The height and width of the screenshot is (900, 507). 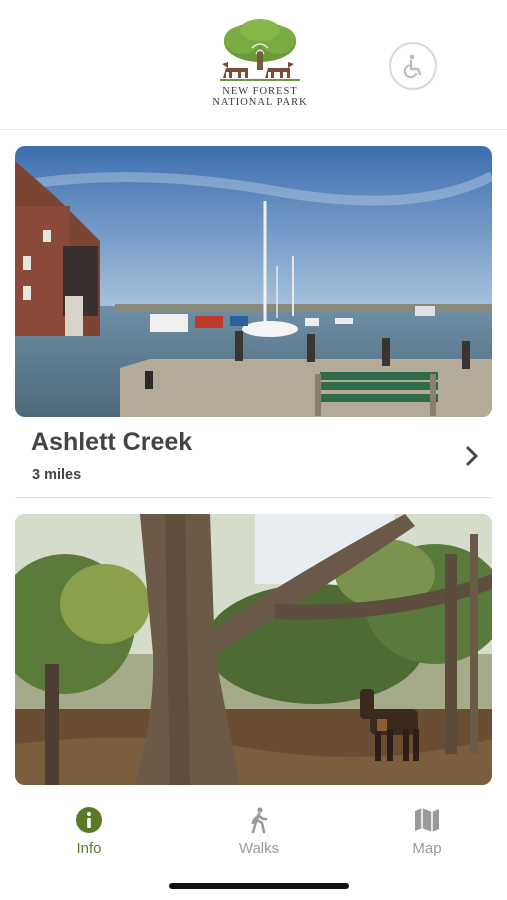 I want to click on tab-walks: Walks, so click(x=259, y=831).